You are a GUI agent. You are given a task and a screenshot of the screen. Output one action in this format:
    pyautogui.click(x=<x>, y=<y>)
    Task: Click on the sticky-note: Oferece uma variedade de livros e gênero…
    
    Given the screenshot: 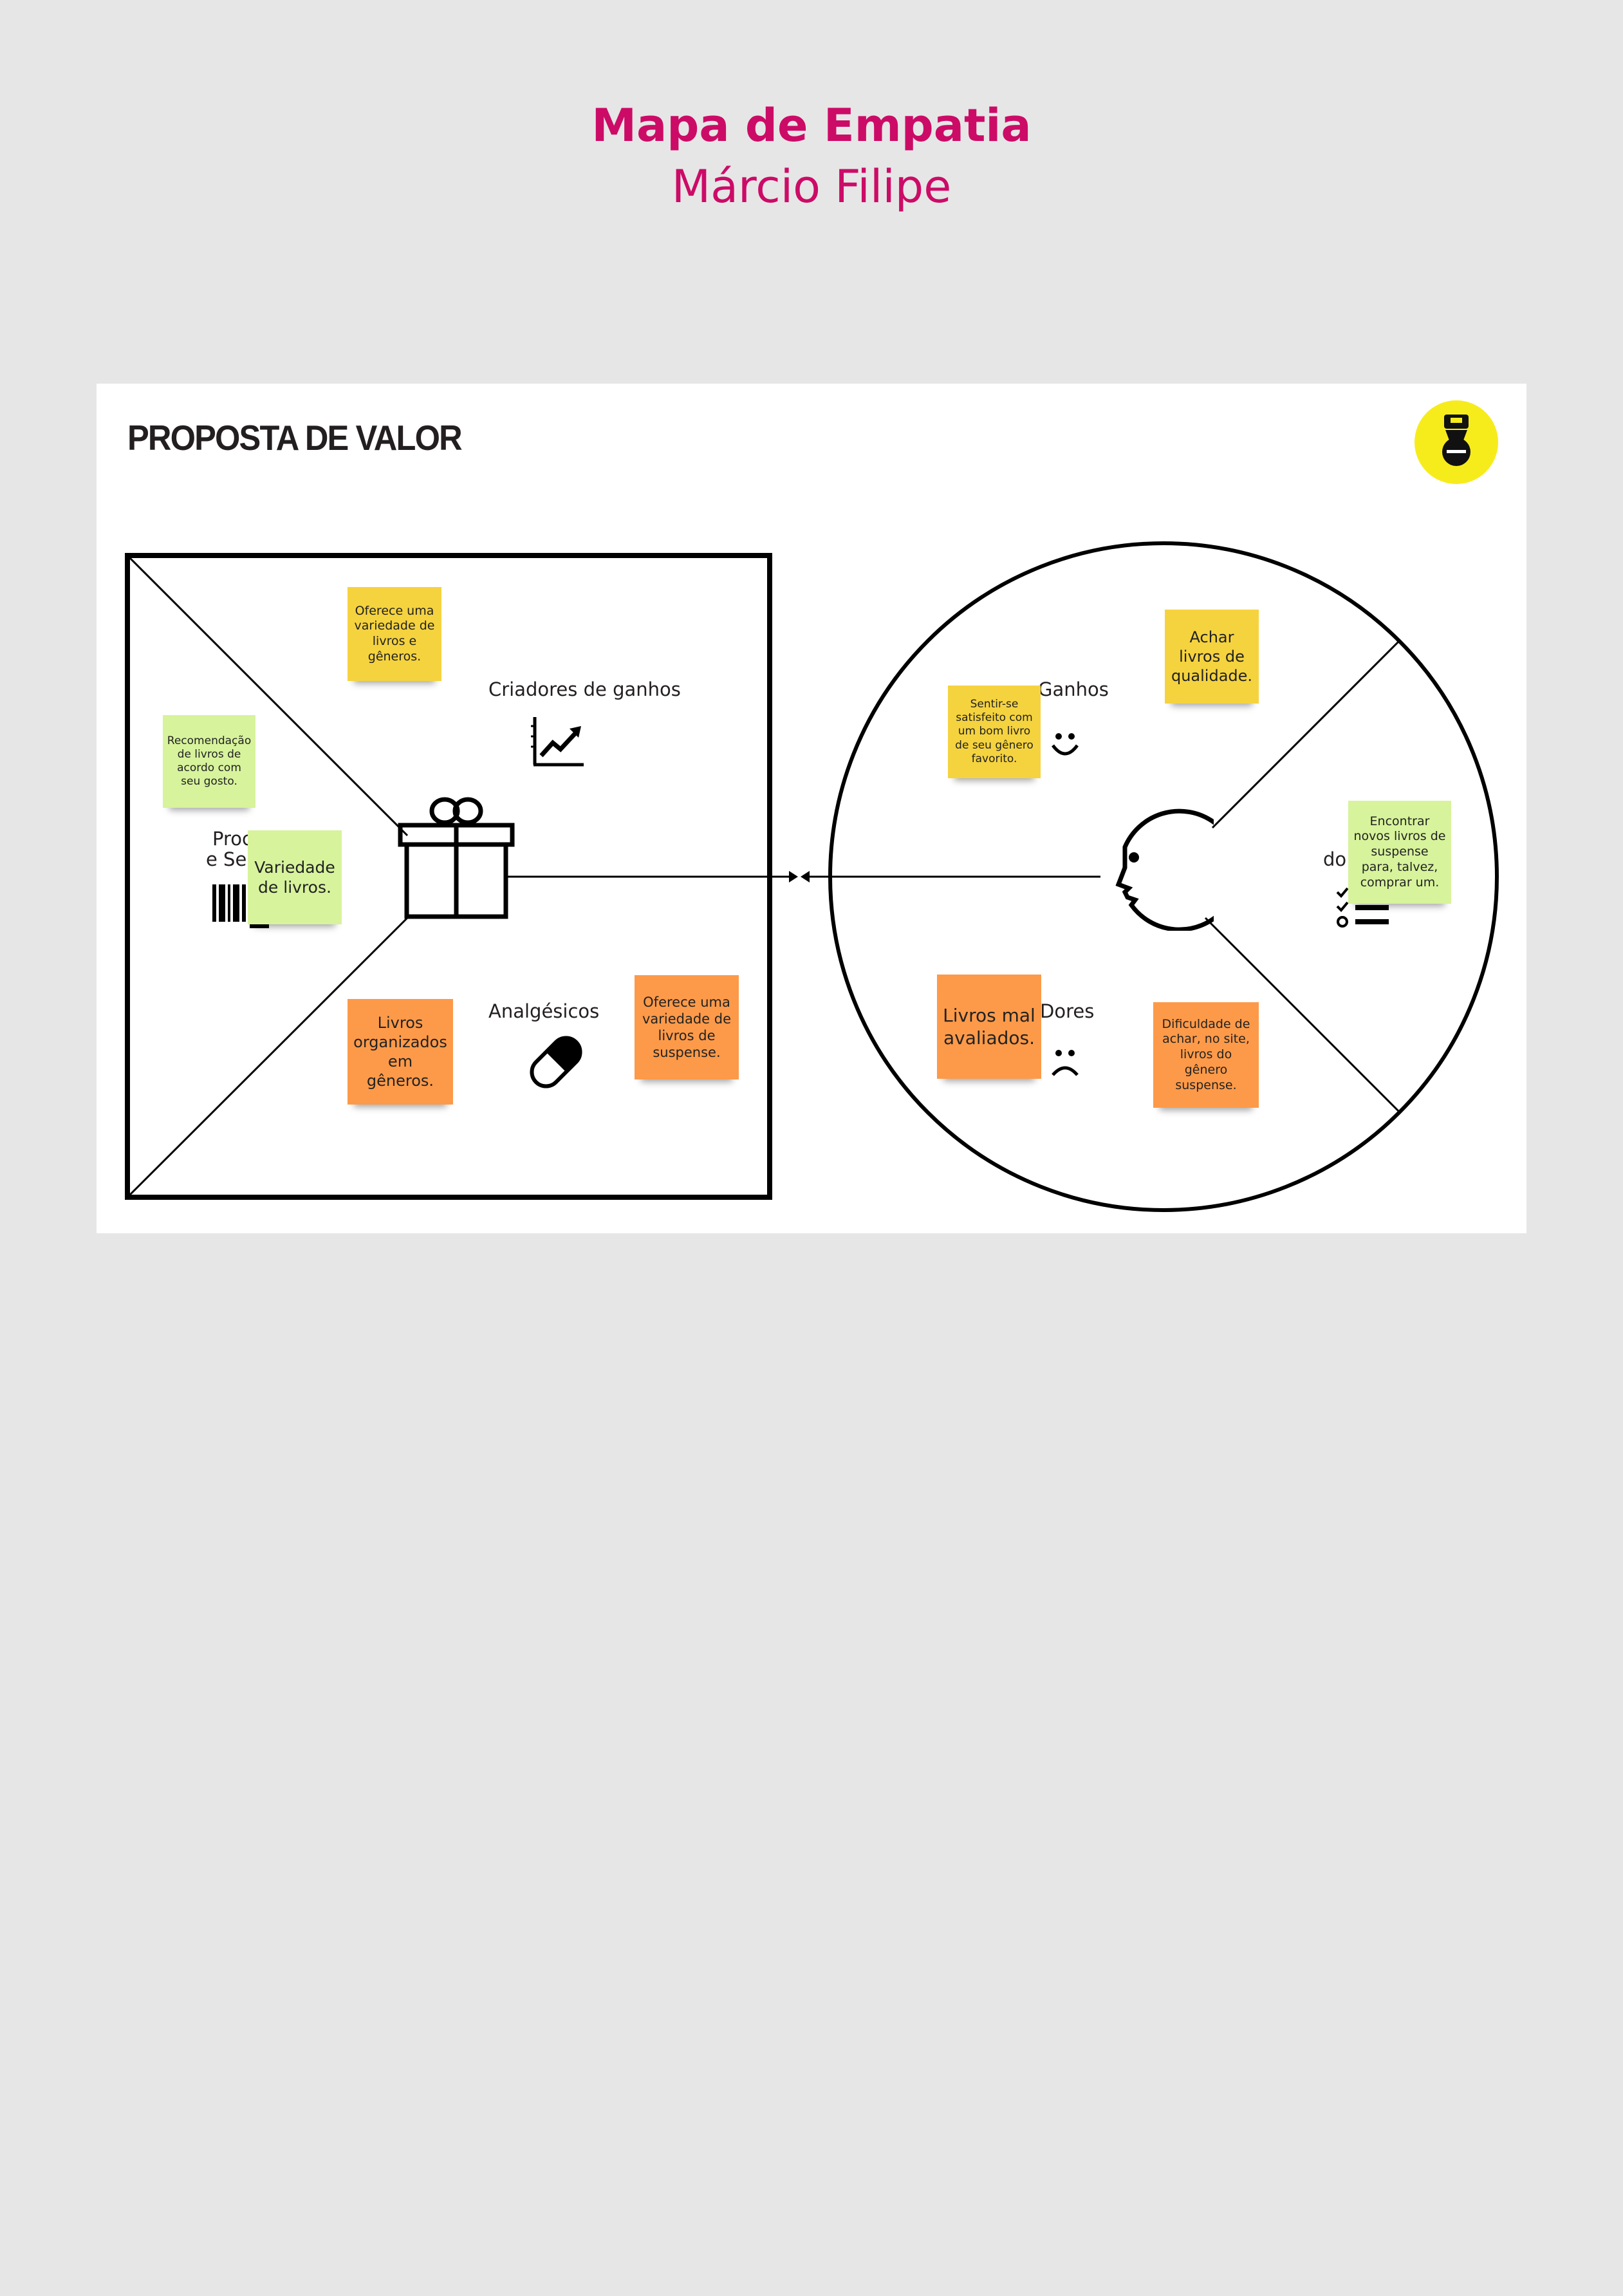 What is the action you would take?
    pyautogui.click(x=394, y=634)
    